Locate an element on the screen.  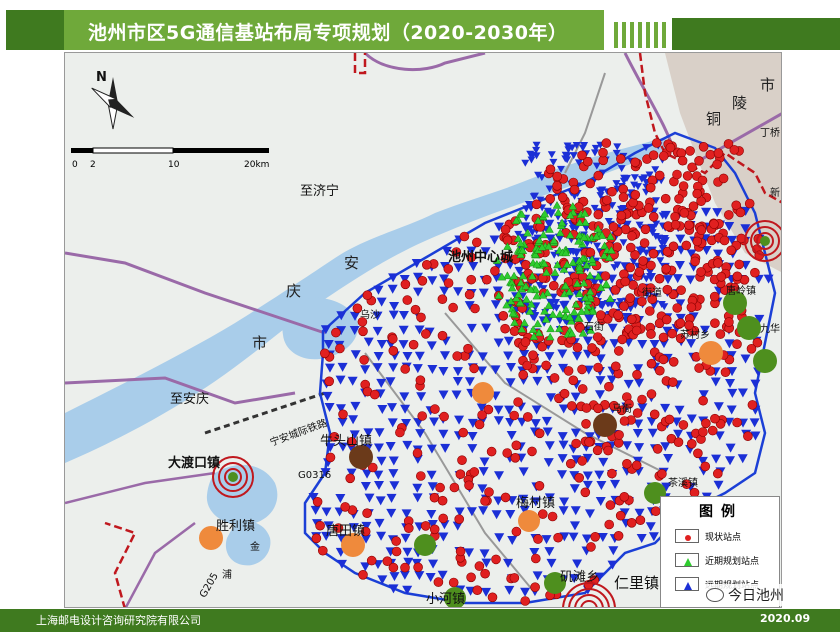
label-ling: 陵 is located at coordinates (740, 103).